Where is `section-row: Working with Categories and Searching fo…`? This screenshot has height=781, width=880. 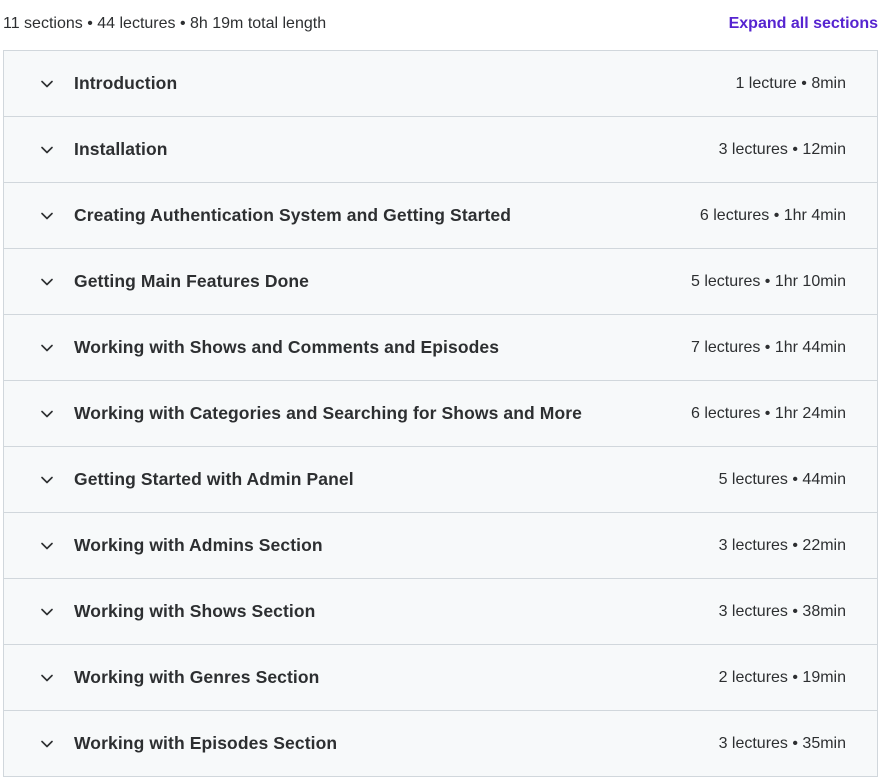 section-row: Working with Categories and Searching fo… is located at coordinates (440, 414).